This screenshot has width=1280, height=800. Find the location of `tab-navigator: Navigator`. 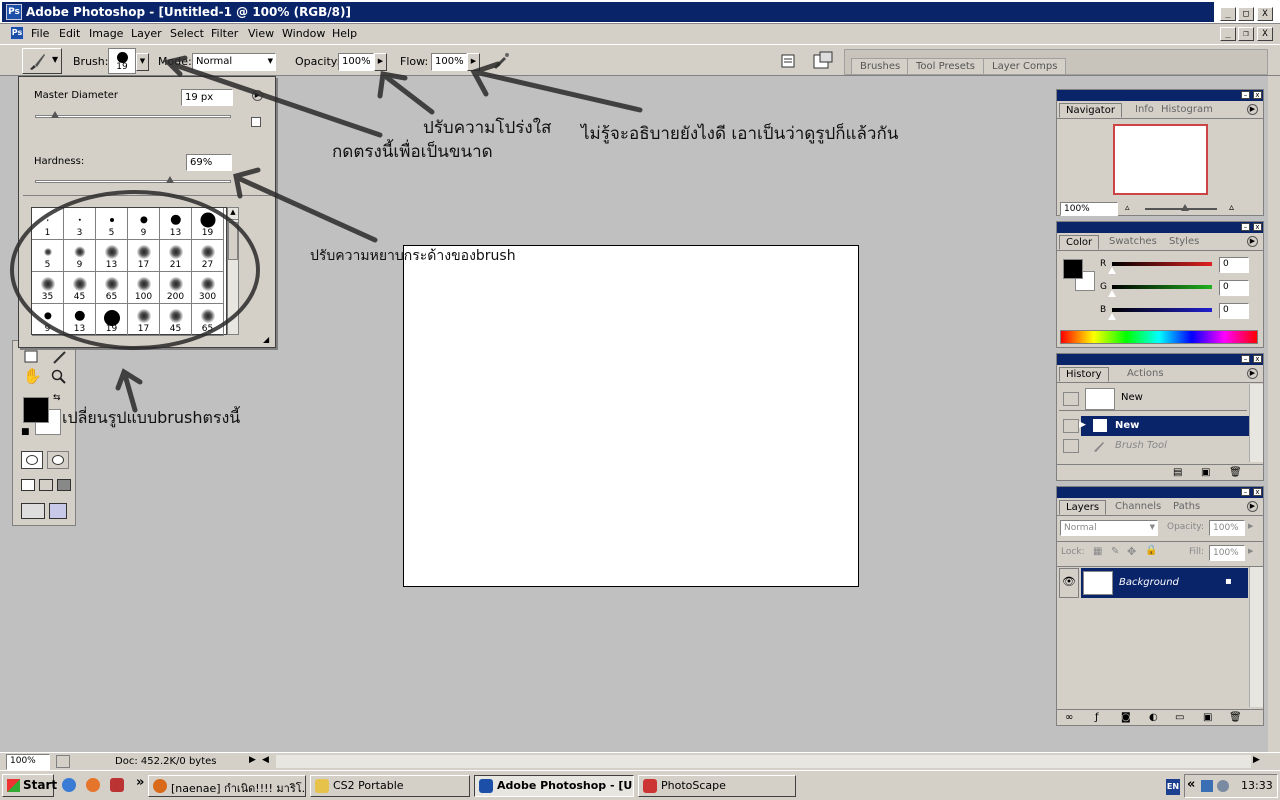

tab-navigator: Navigator is located at coordinates (1090, 110).